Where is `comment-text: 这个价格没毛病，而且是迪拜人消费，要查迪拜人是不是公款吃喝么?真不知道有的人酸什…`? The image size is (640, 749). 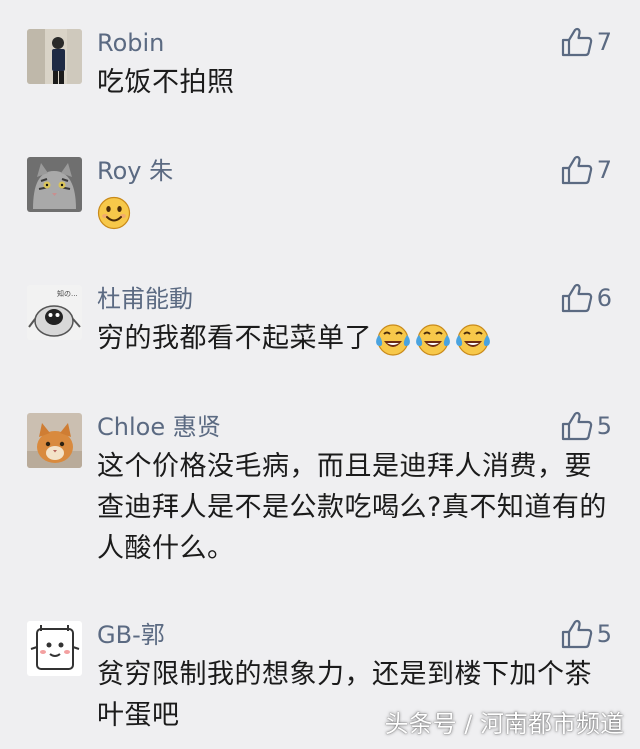 comment-text: 这个价格没毛病，而且是迪拜人消费，要查迪拜人是不是公款吃喝么?真不知道有的人酸什… is located at coordinates (352, 507).